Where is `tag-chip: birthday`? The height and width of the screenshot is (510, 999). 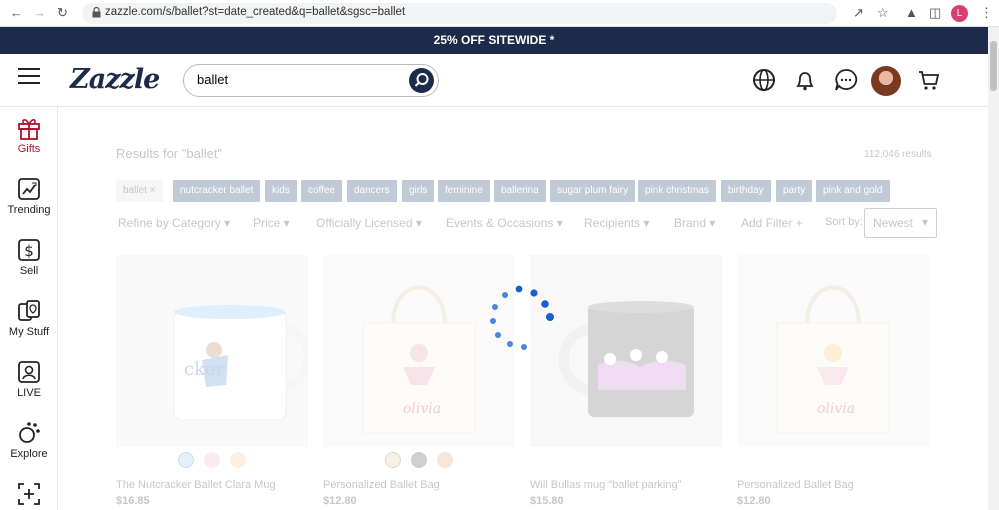 tag-chip: birthday is located at coordinates (746, 191).